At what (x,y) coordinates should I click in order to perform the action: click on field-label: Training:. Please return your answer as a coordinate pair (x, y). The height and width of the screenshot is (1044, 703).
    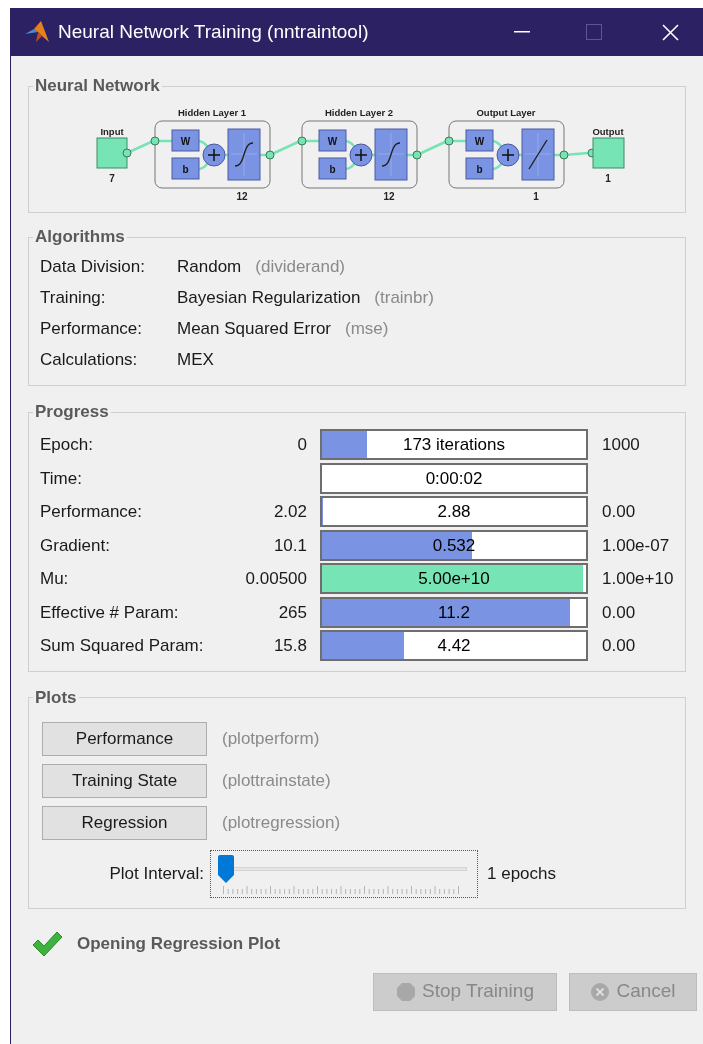
    Looking at the image, I should click on (73, 297).